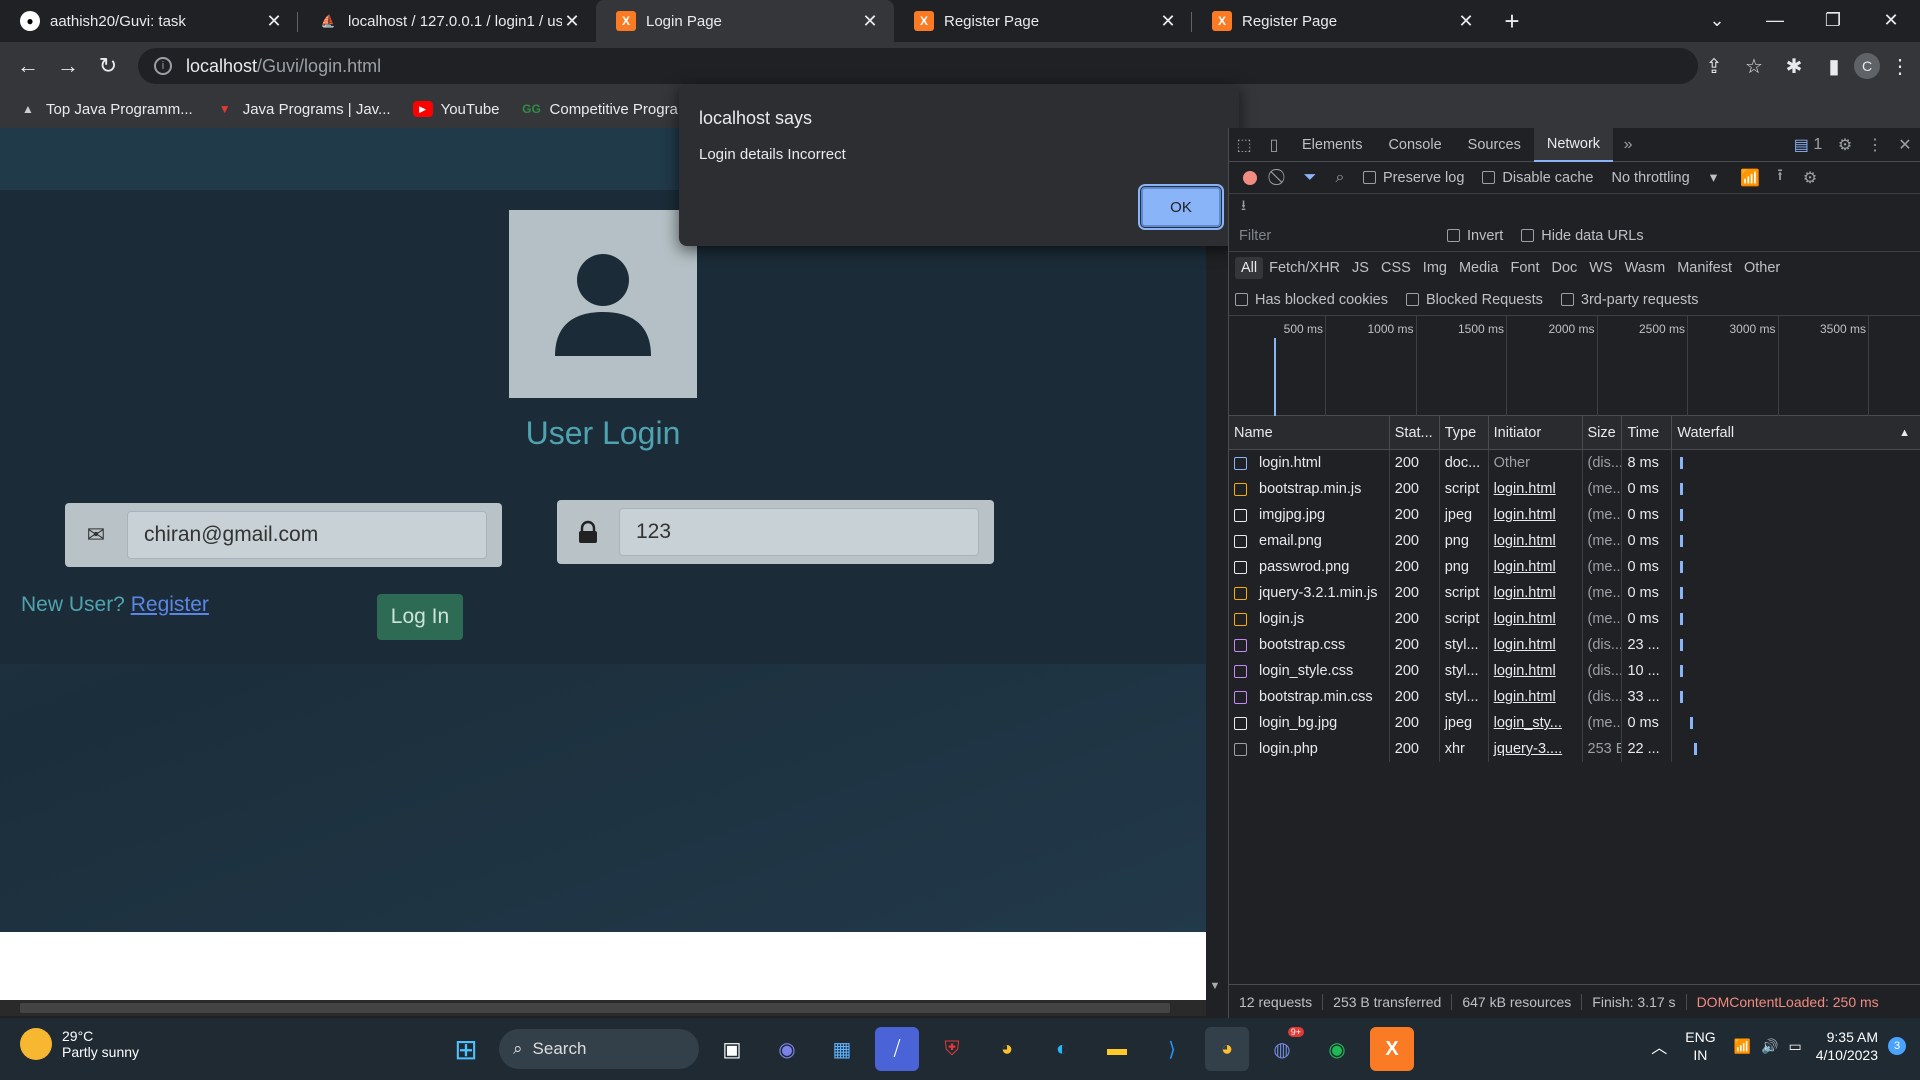 The width and height of the screenshot is (1920, 1080). What do you see at coordinates (1600, 268) in the screenshot?
I see `type-filter-ws: WS` at bounding box center [1600, 268].